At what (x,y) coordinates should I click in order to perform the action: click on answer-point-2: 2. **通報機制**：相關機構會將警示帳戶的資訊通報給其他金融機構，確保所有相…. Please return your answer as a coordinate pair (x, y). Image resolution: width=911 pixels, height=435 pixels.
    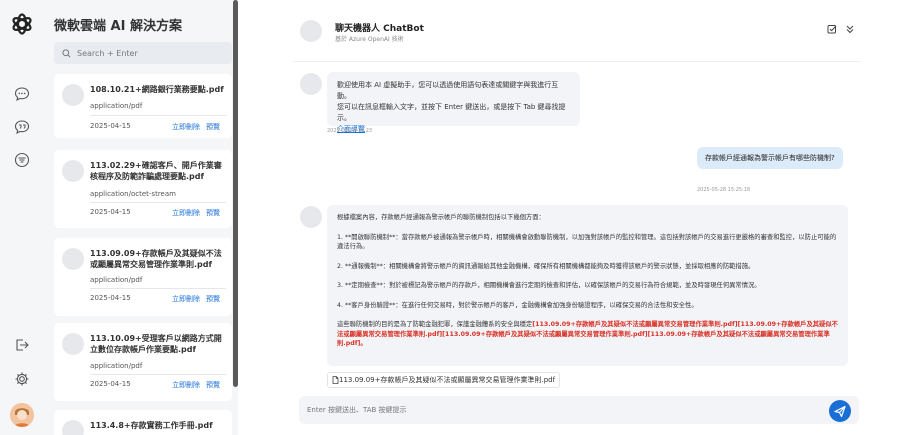
    Looking at the image, I should click on (546, 266).